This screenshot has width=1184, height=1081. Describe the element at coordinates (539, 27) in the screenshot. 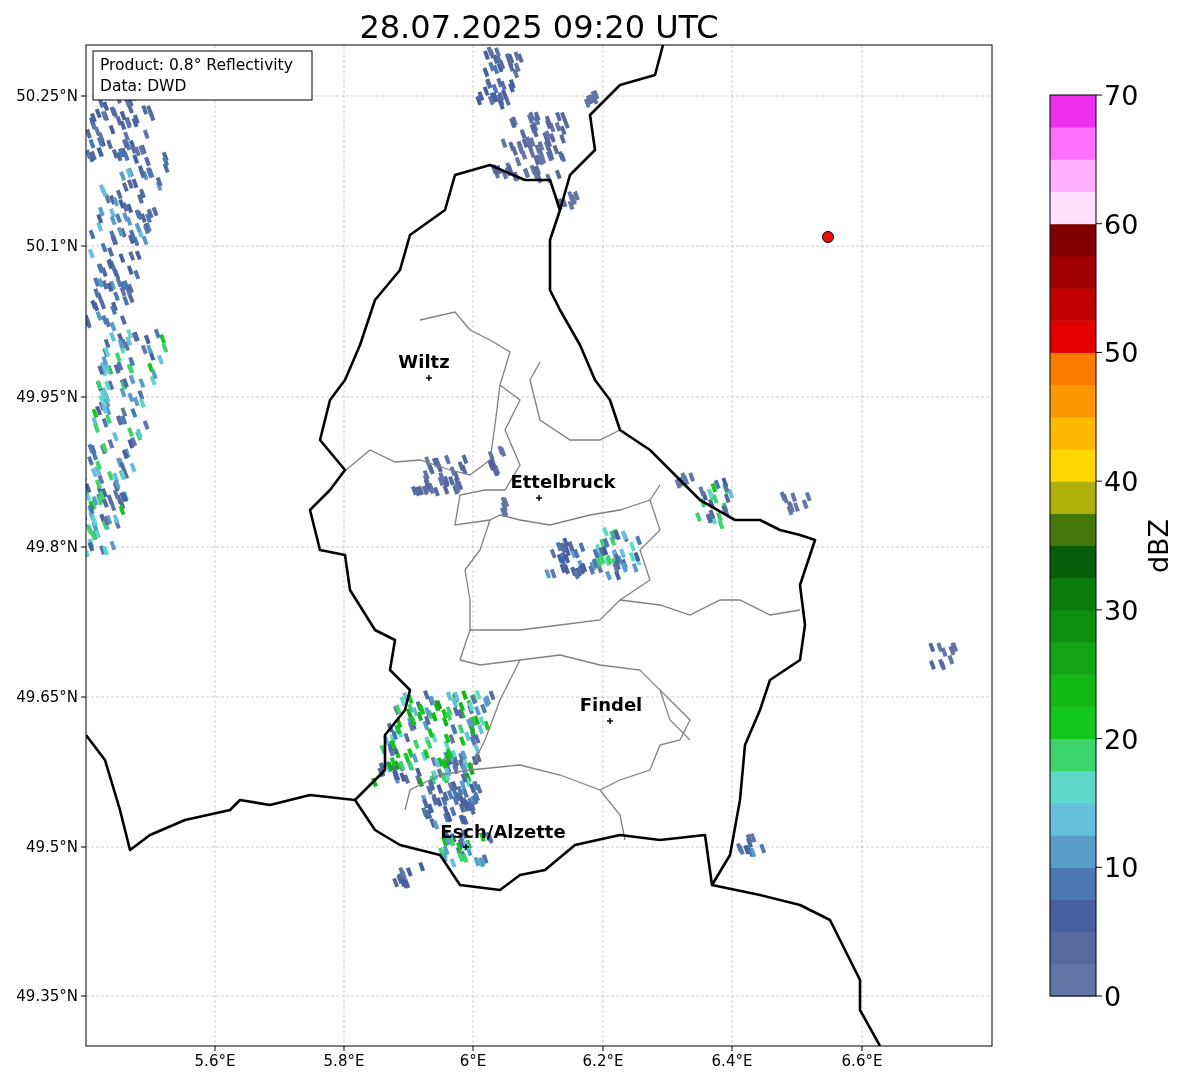

I see `chart-title: 28.07.2025 09:20 UTC` at that location.